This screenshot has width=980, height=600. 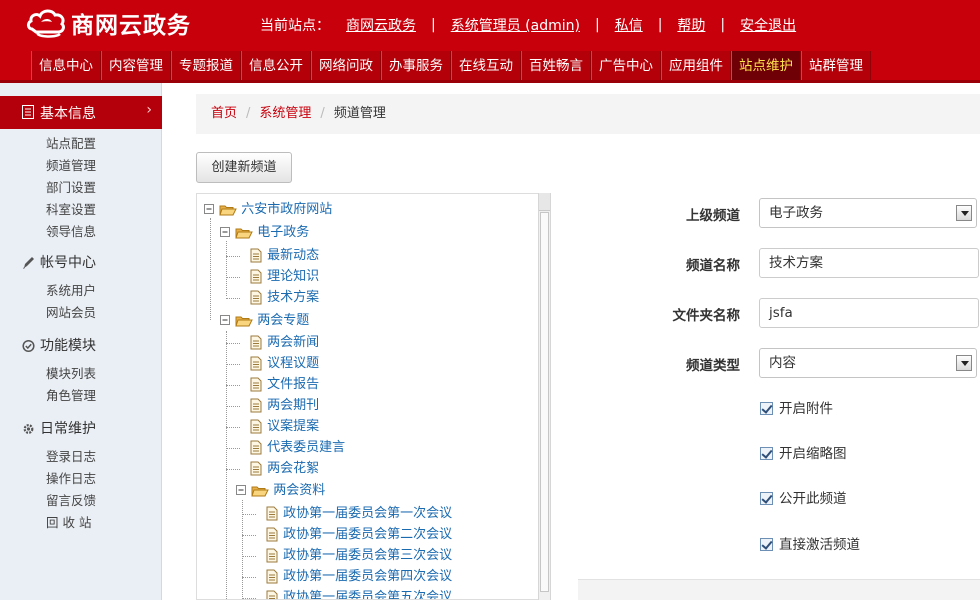 I want to click on sidebar-group-active: 基本信息 ›, so click(x=81, y=112).